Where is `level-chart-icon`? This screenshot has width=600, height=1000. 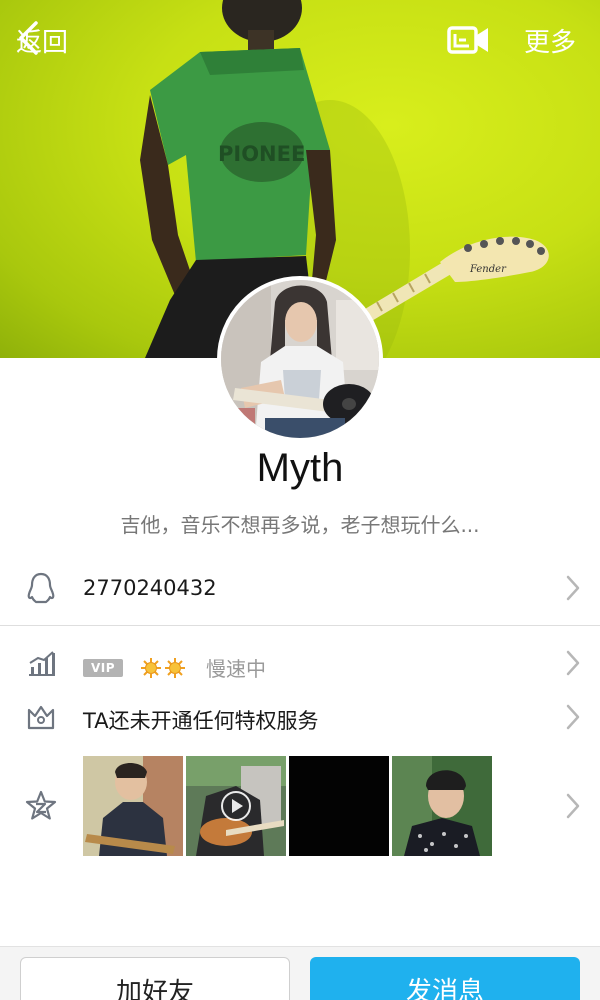
level-chart-icon is located at coordinates (41, 663).